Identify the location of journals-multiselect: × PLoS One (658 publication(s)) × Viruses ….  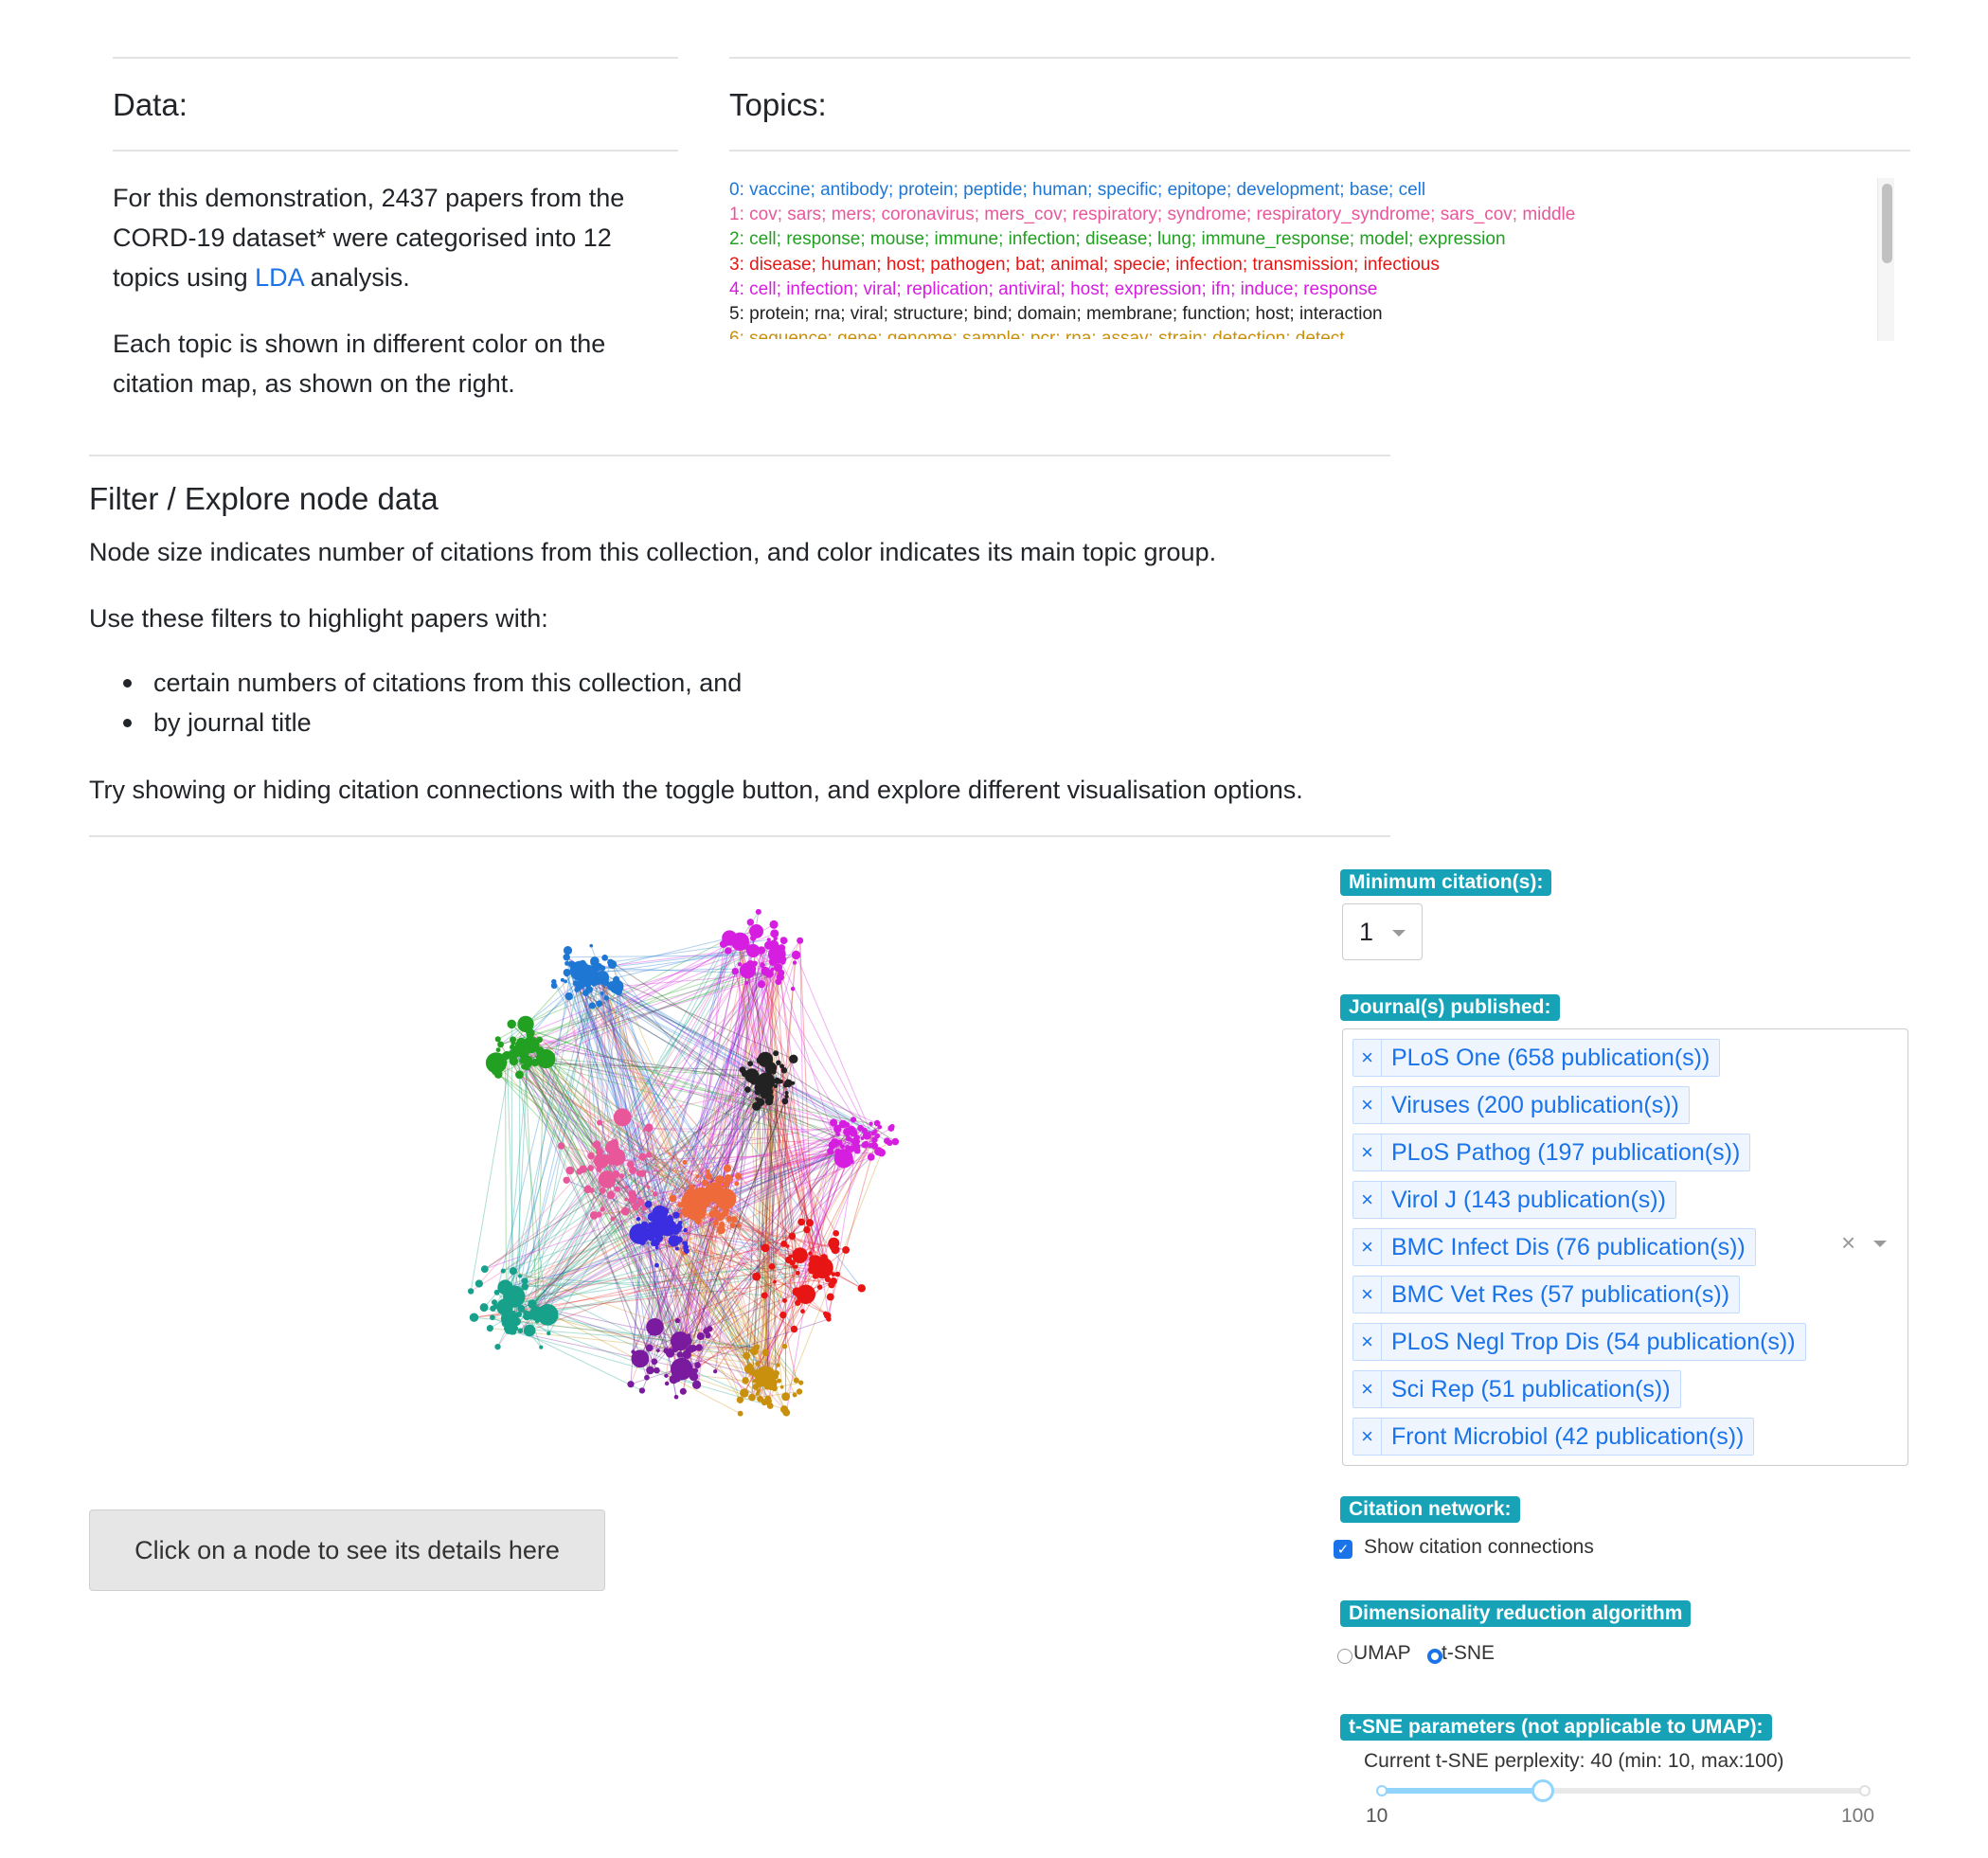
(1625, 1247).